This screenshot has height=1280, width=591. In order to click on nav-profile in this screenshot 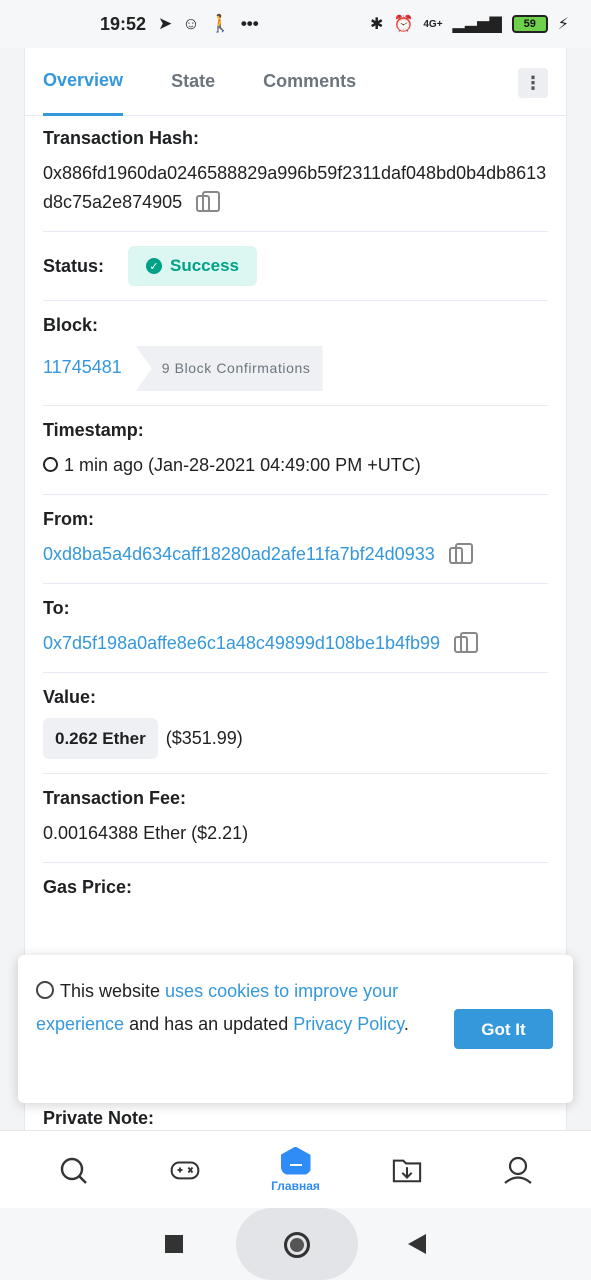, I will do `click(518, 1170)`.